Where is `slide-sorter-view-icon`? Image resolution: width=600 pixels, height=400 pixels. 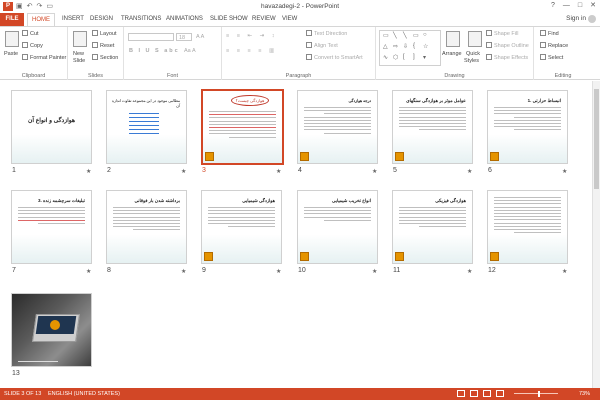
slide-sorter-view-icon is located at coordinates (474, 393).